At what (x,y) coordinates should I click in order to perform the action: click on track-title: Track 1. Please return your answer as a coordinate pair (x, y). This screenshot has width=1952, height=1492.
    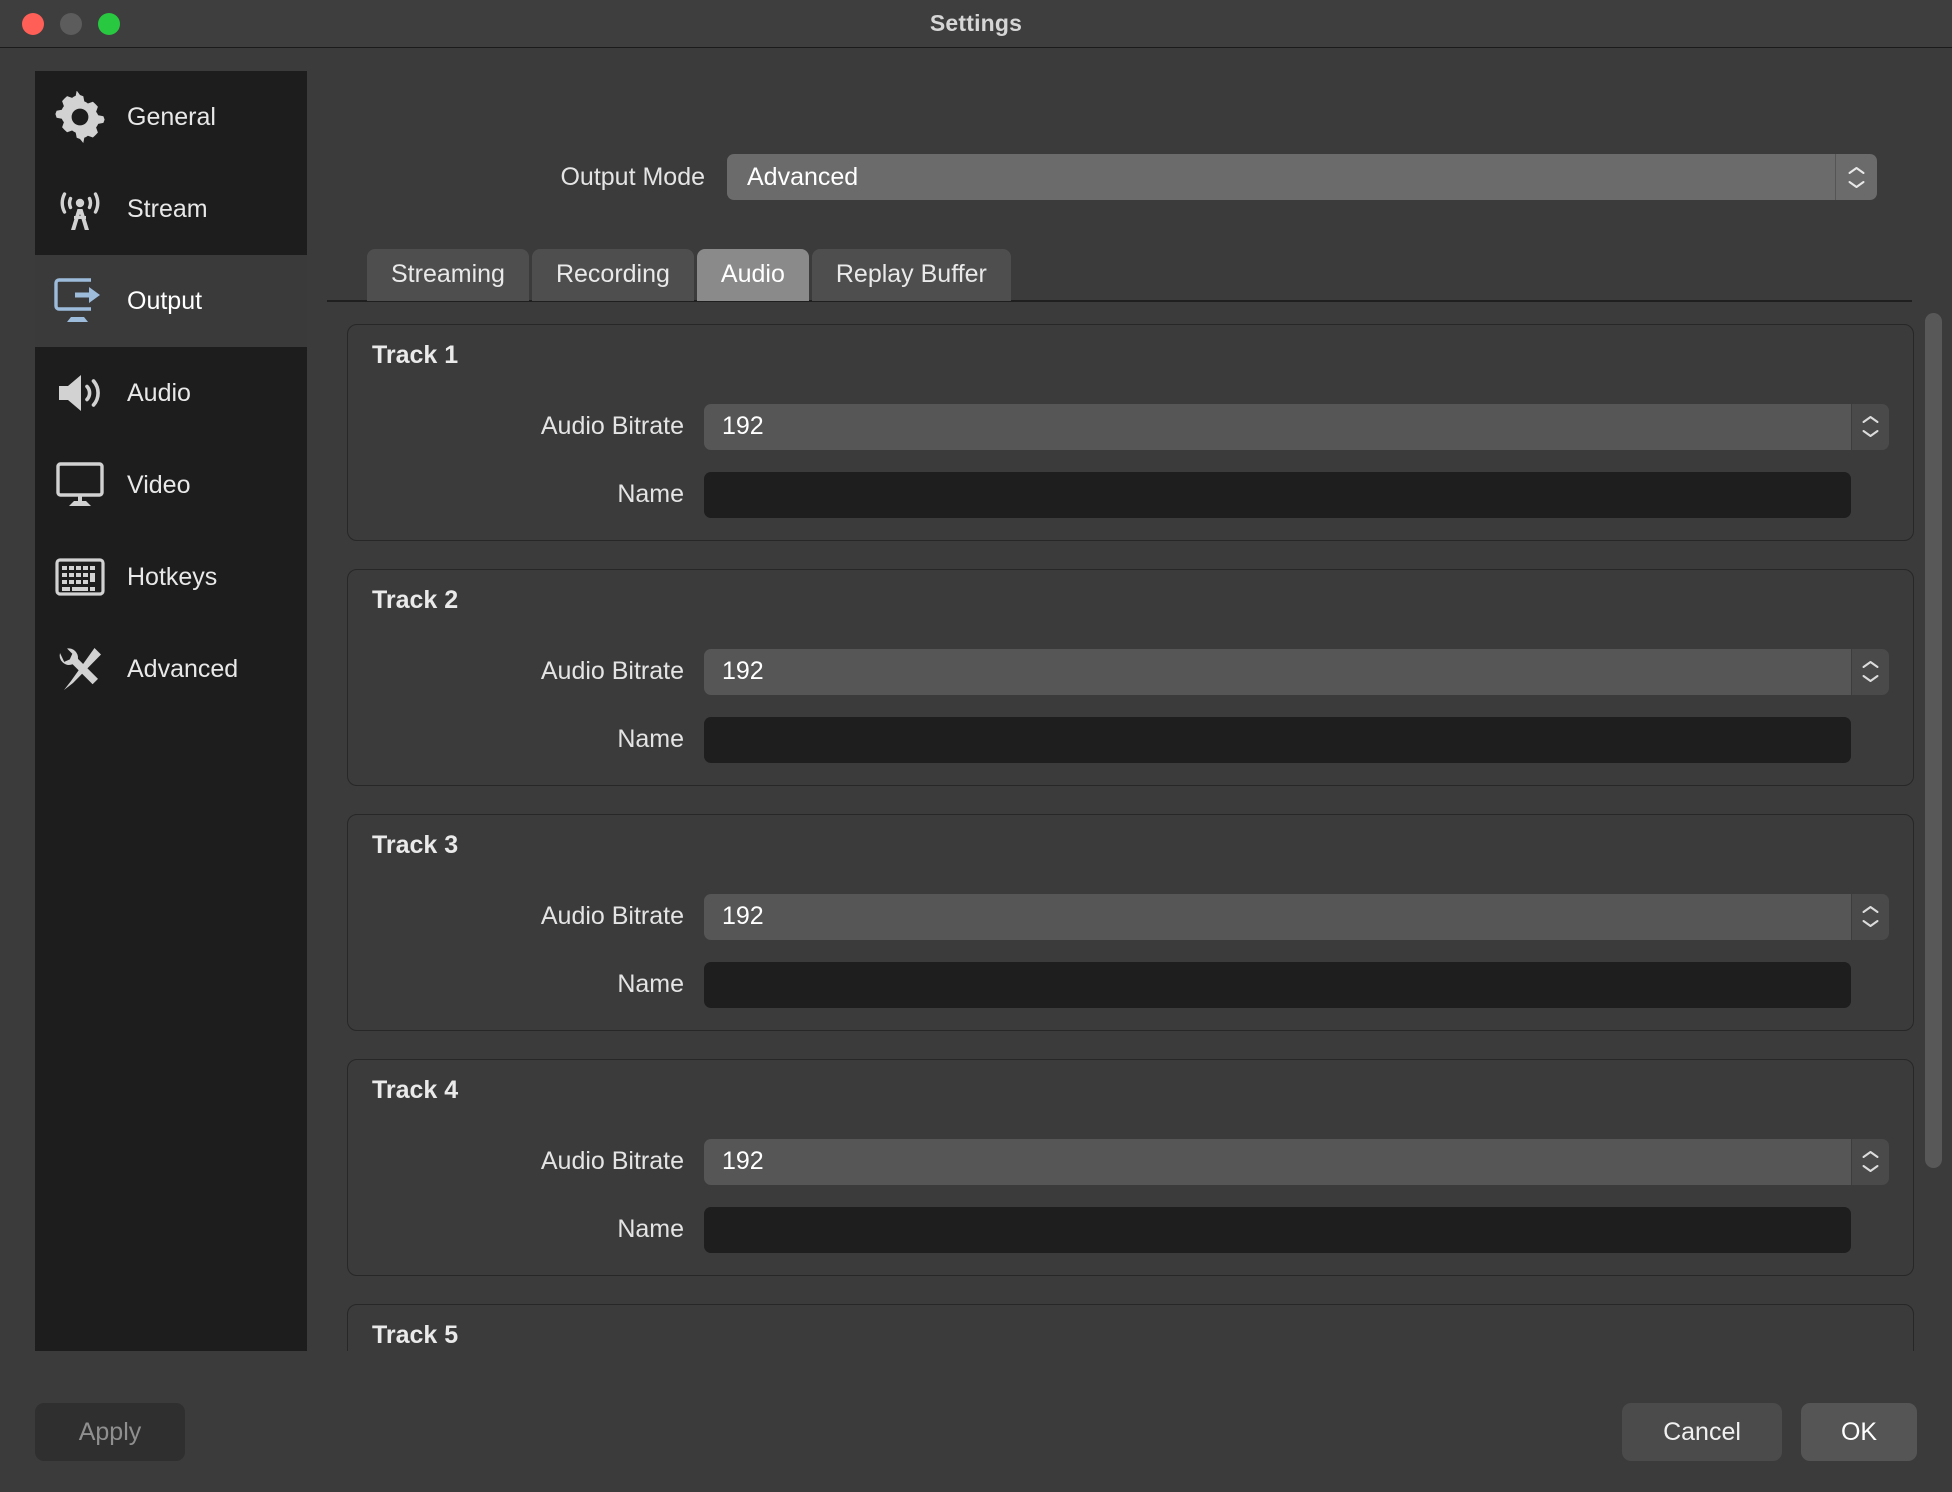
    Looking at the image, I should click on (415, 354).